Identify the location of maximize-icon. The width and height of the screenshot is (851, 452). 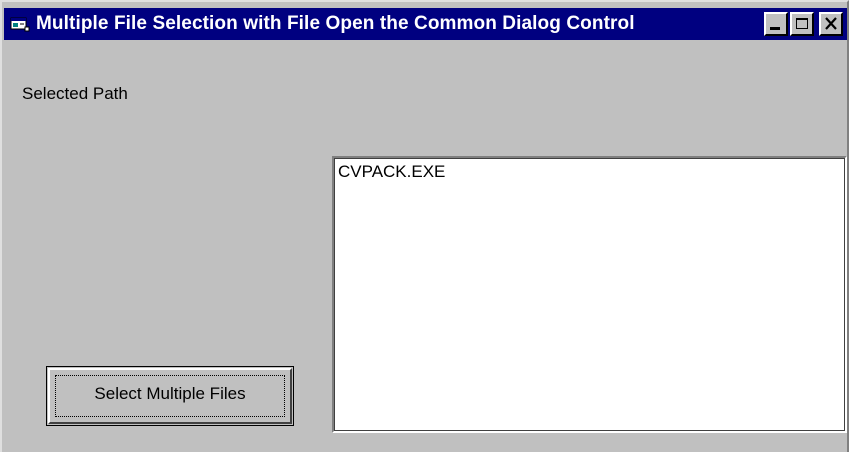
(802, 23).